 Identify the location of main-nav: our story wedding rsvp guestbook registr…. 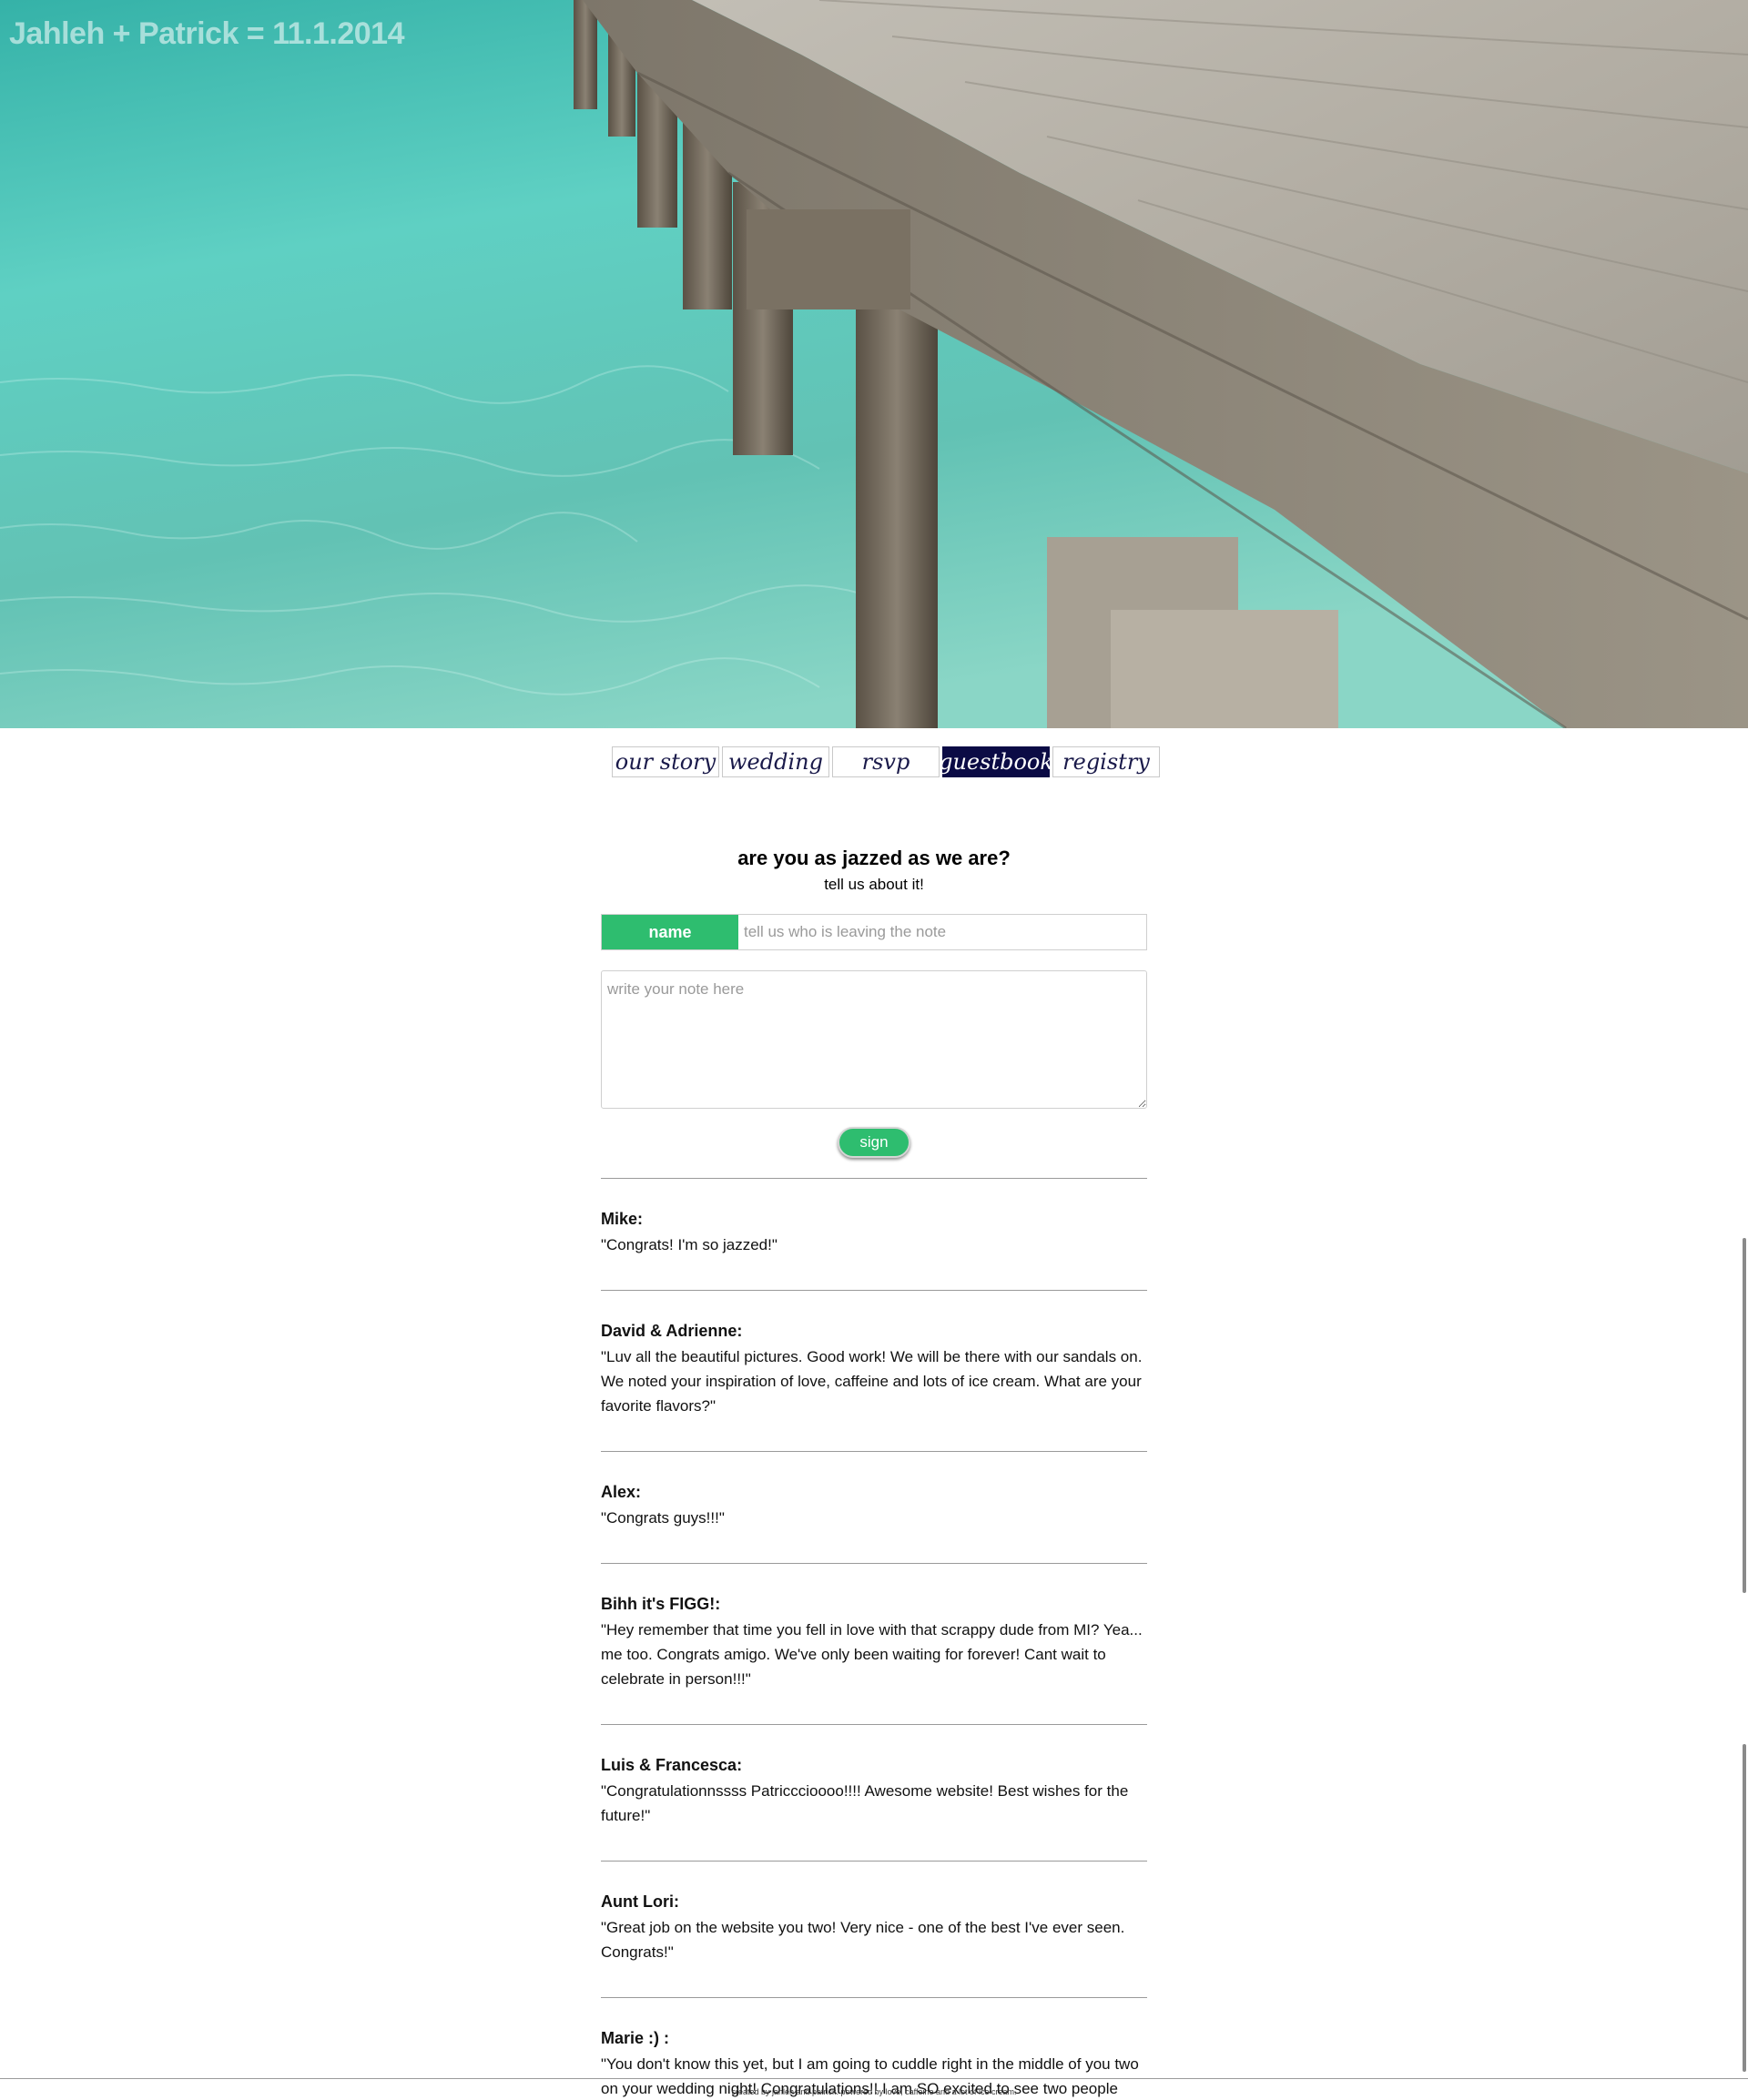
(886, 761).